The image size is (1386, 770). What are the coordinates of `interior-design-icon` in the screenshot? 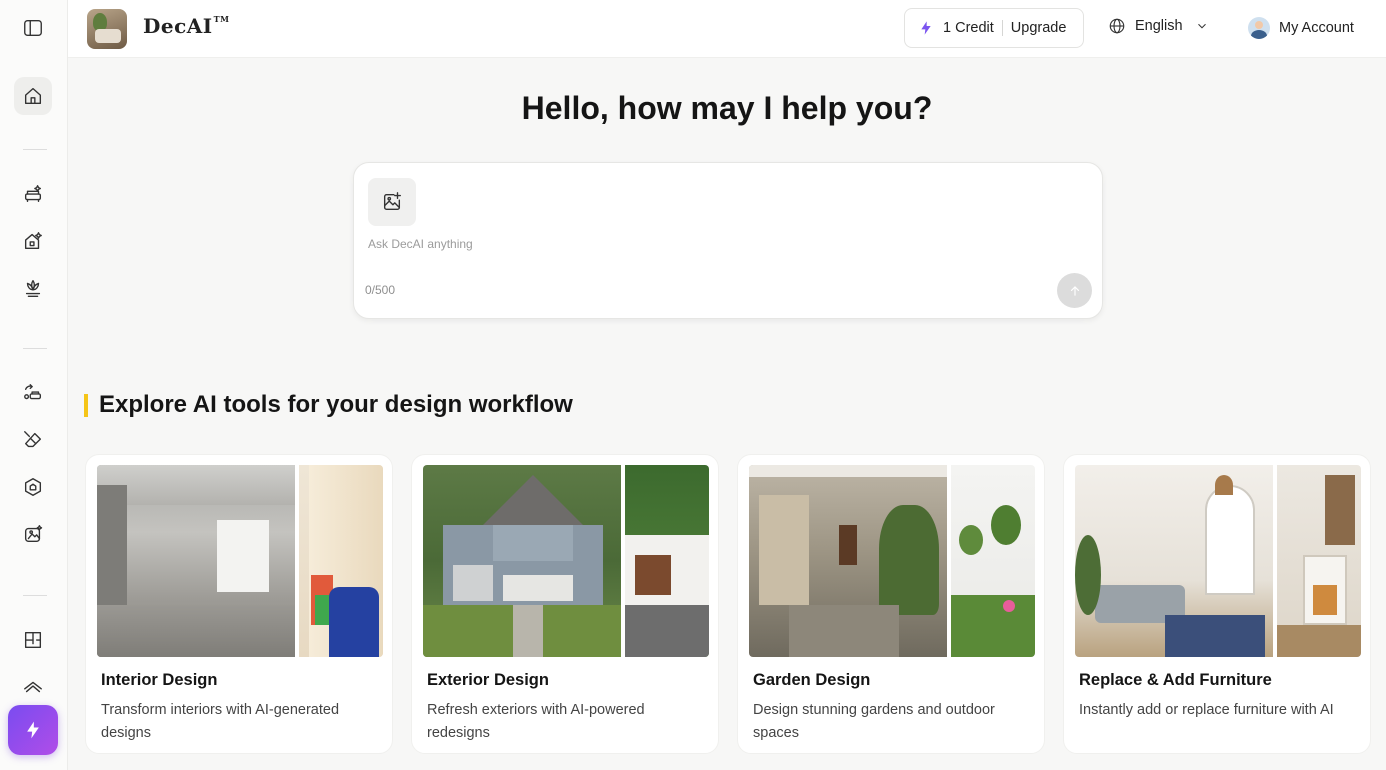 It's located at (33, 194).